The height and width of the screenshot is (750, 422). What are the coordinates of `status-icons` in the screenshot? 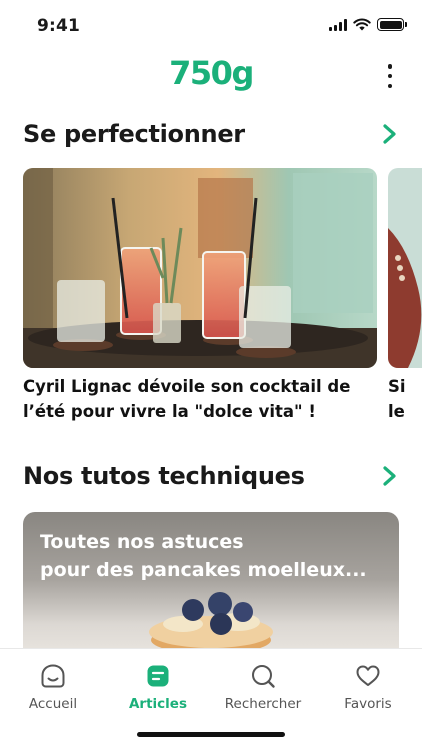 It's located at (368, 24).